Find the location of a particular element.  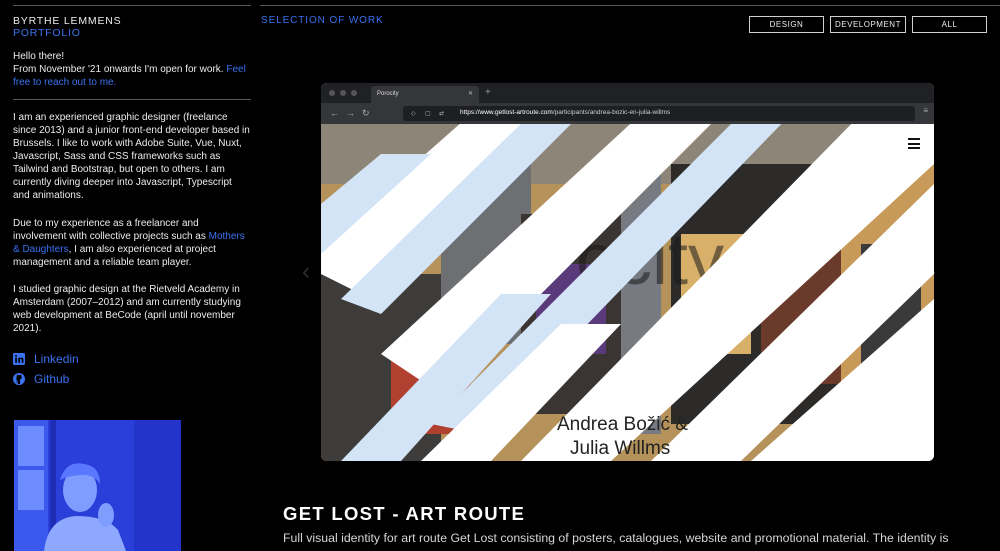

linkedin-link: Linkedin is located at coordinates (46, 359).